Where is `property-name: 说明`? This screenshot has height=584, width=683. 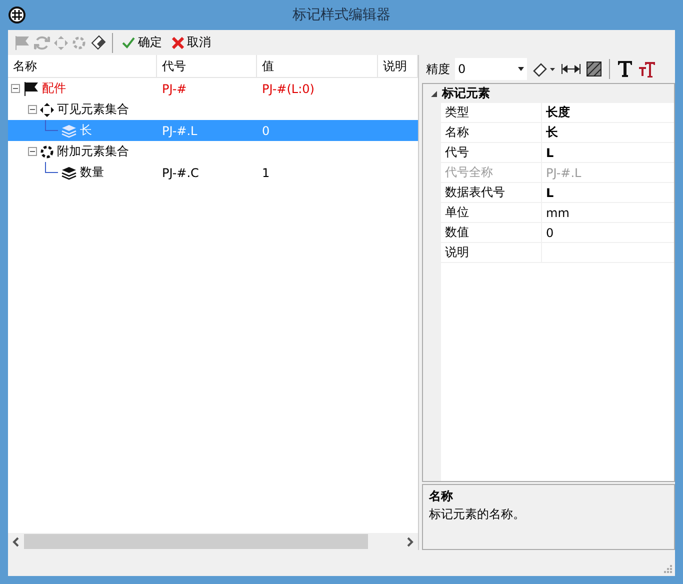 property-name: 说明 is located at coordinates (491, 252).